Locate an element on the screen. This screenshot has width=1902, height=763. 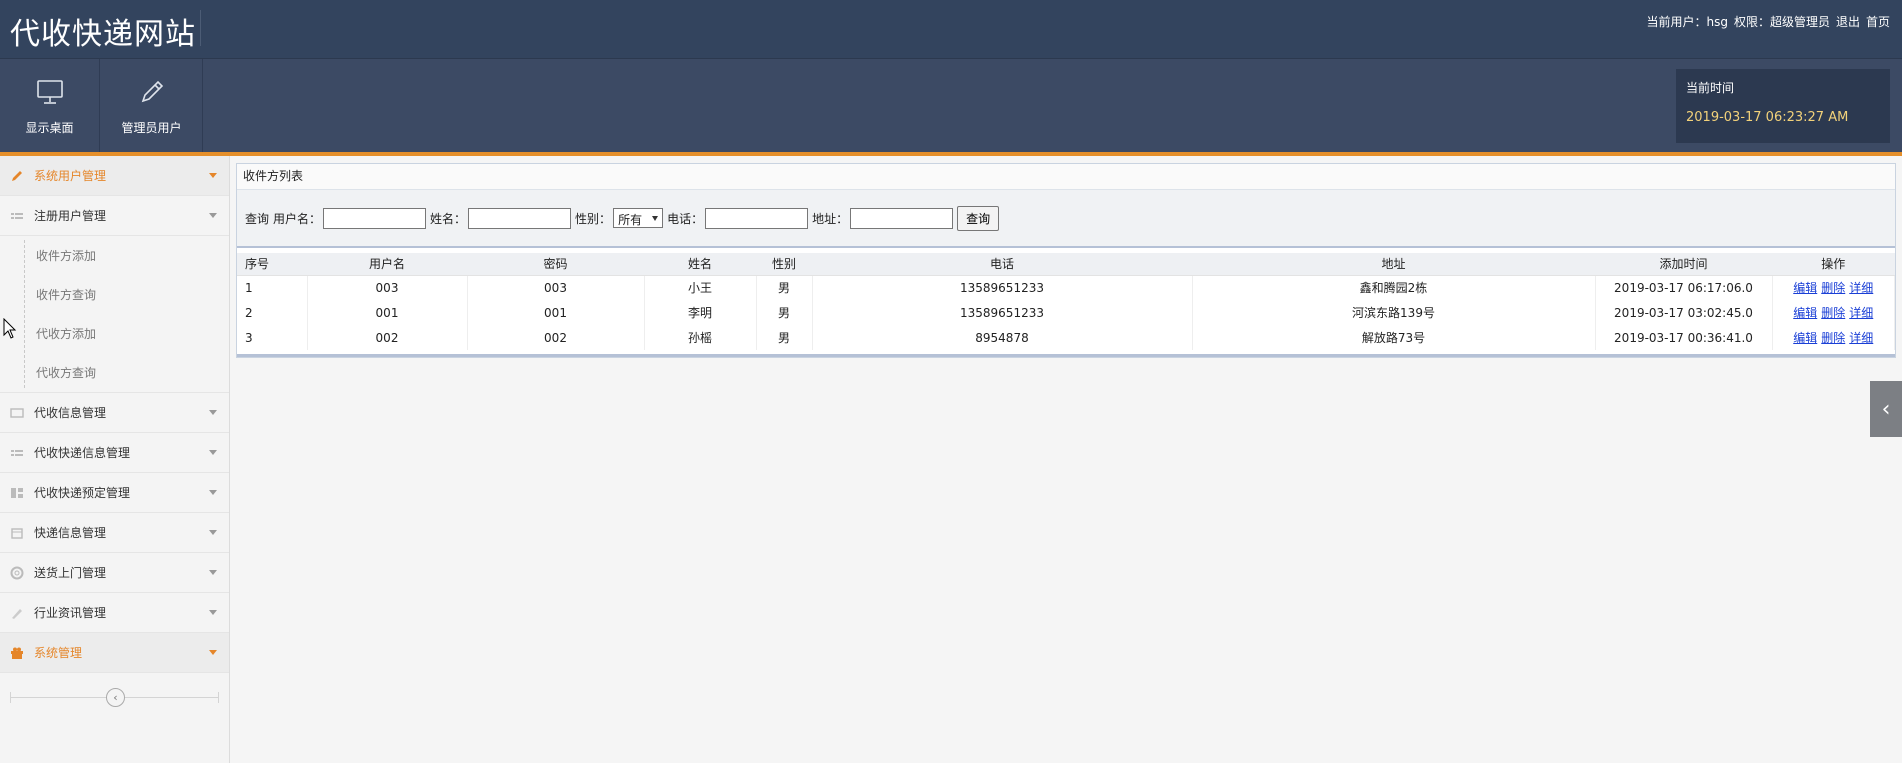
query-button: 查询 is located at coordinates (978, 218).